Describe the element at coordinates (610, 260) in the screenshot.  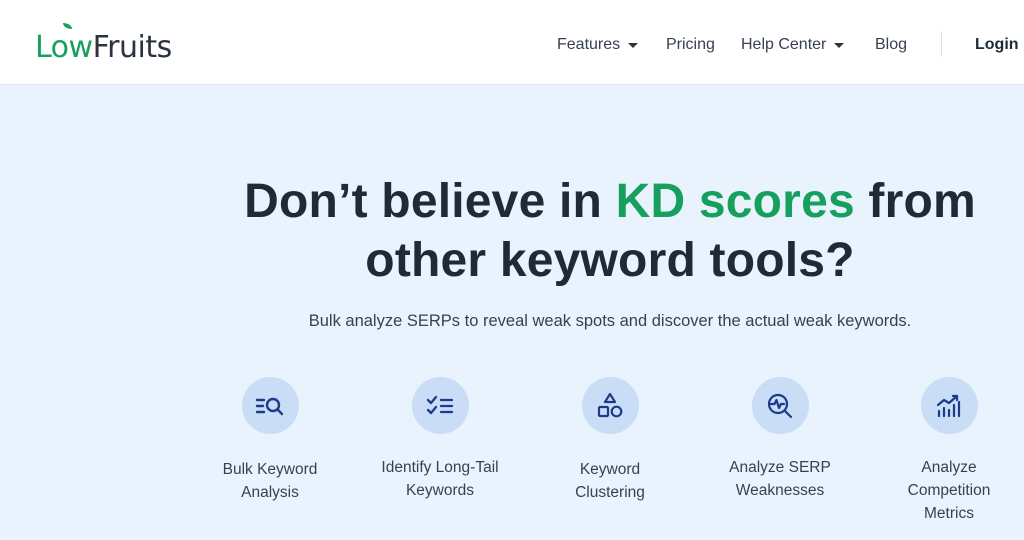
I see `hero-title-line2: other keyword tools?` at that location.